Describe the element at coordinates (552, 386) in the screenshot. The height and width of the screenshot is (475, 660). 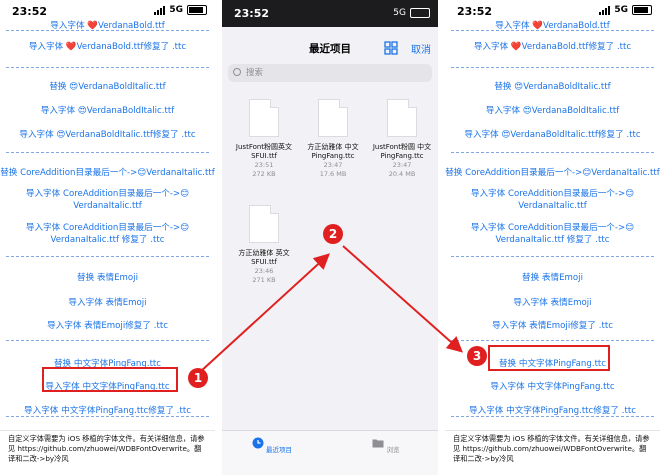
I see `font-action-link: 导入字体 中文字体PingFang.ttc` at that location.